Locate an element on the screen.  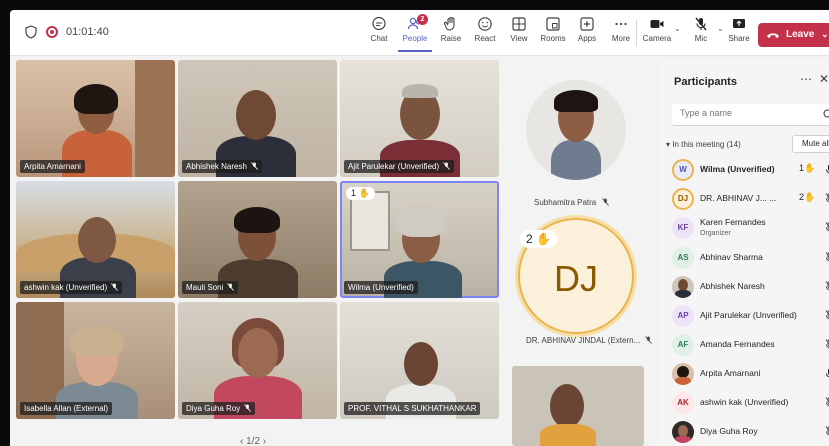
rooms-icon is located at coordinates (553, 24).